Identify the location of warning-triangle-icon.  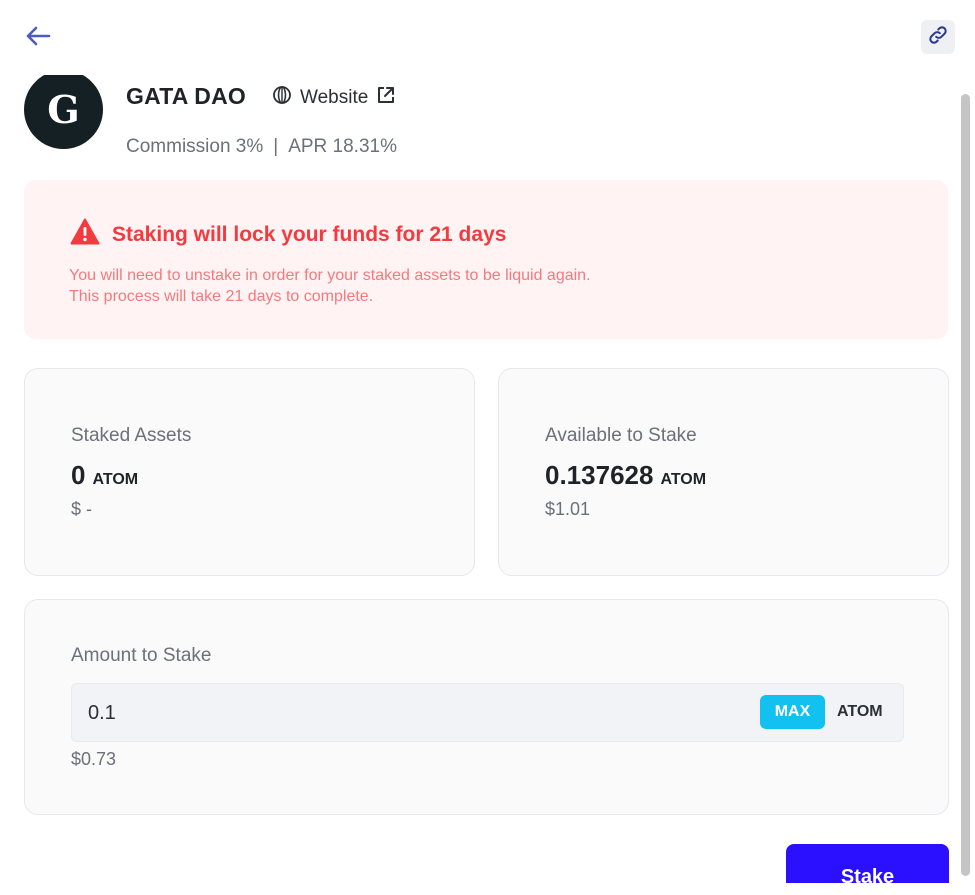
(85, 234).